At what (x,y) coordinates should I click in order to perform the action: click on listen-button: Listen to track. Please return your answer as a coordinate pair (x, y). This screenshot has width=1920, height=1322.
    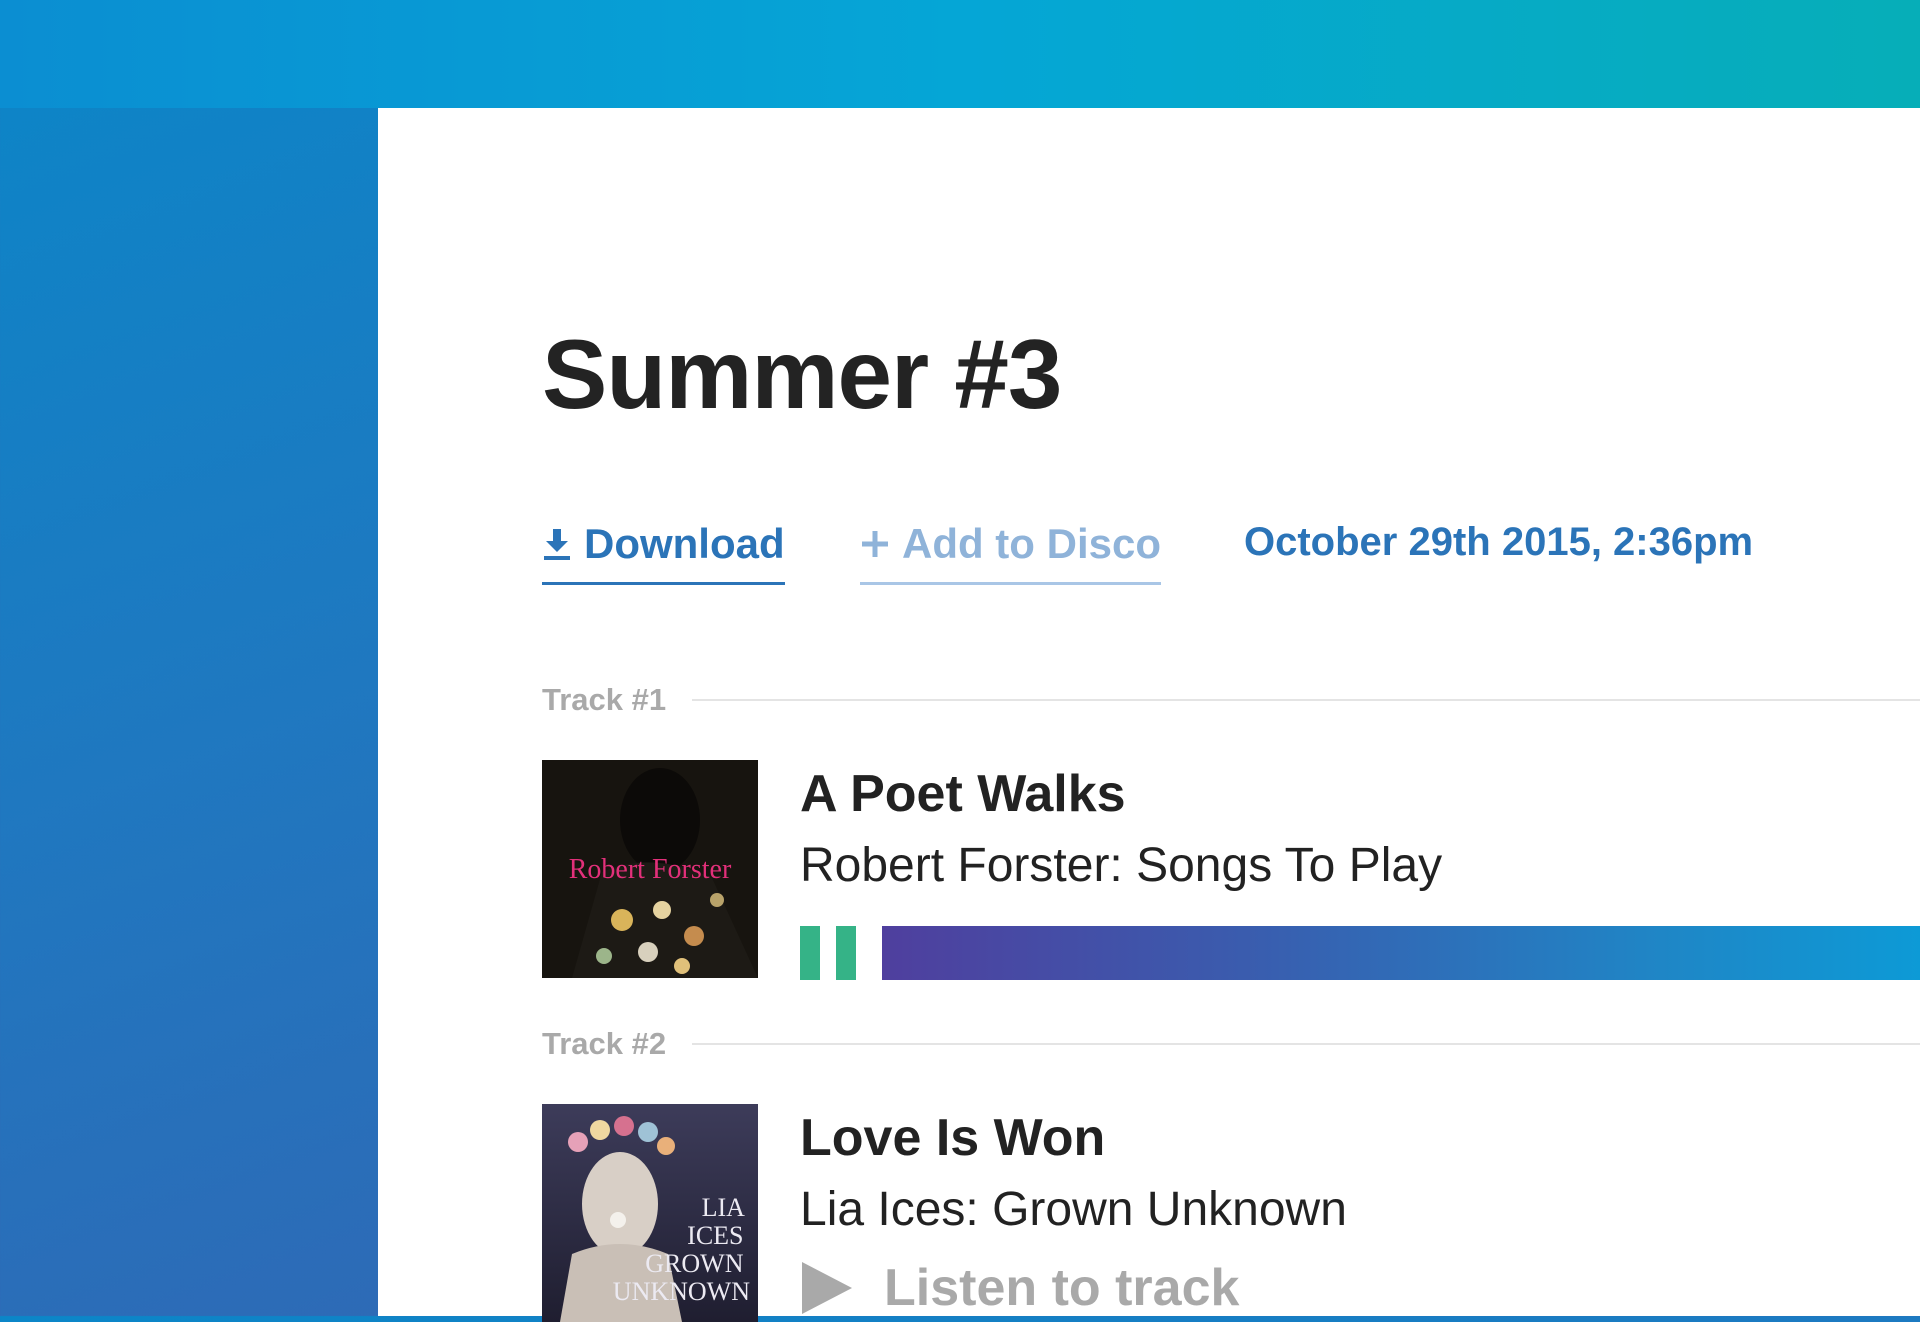
    Looking at the image, I should click on (1019, 1288).